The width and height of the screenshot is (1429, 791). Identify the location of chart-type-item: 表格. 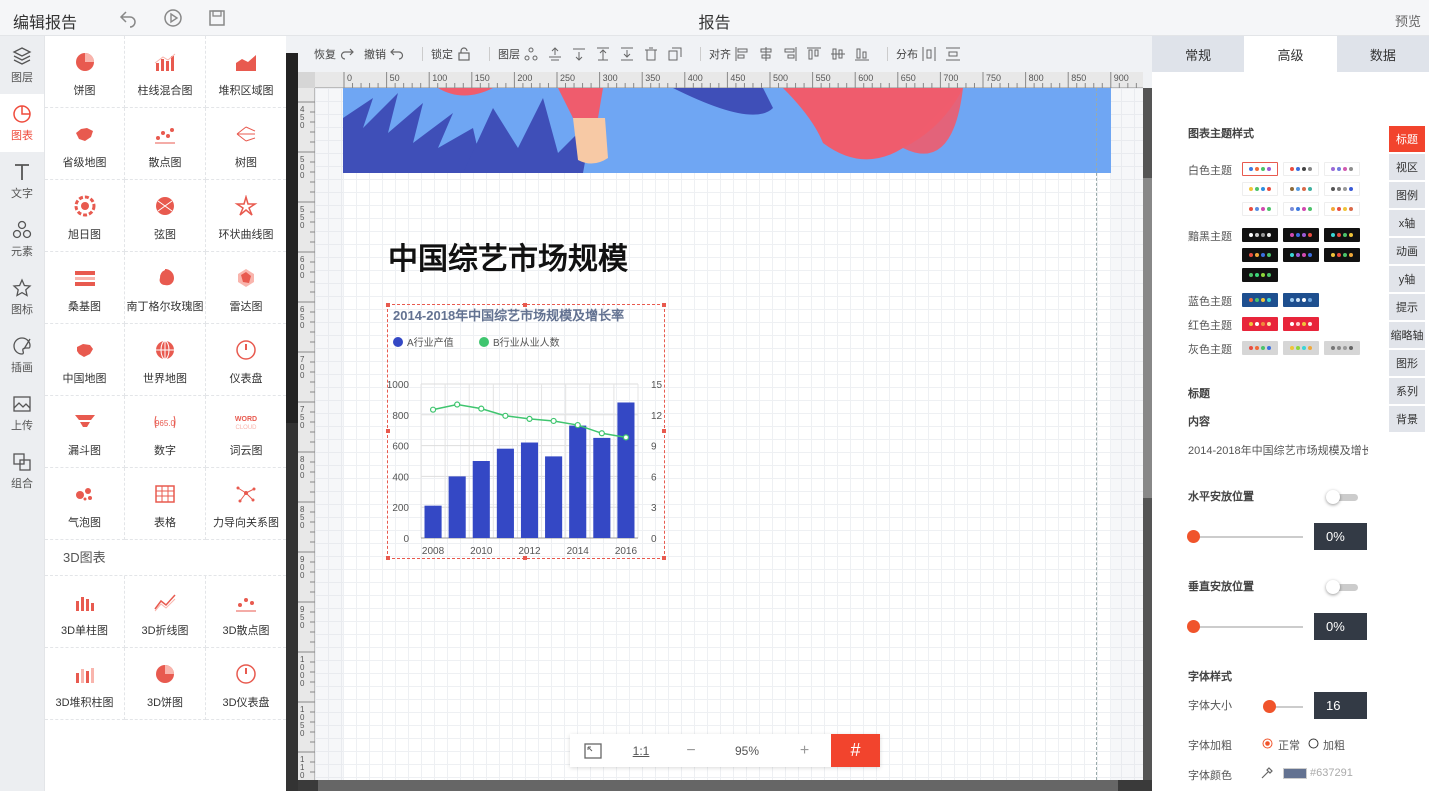
(165, 504).